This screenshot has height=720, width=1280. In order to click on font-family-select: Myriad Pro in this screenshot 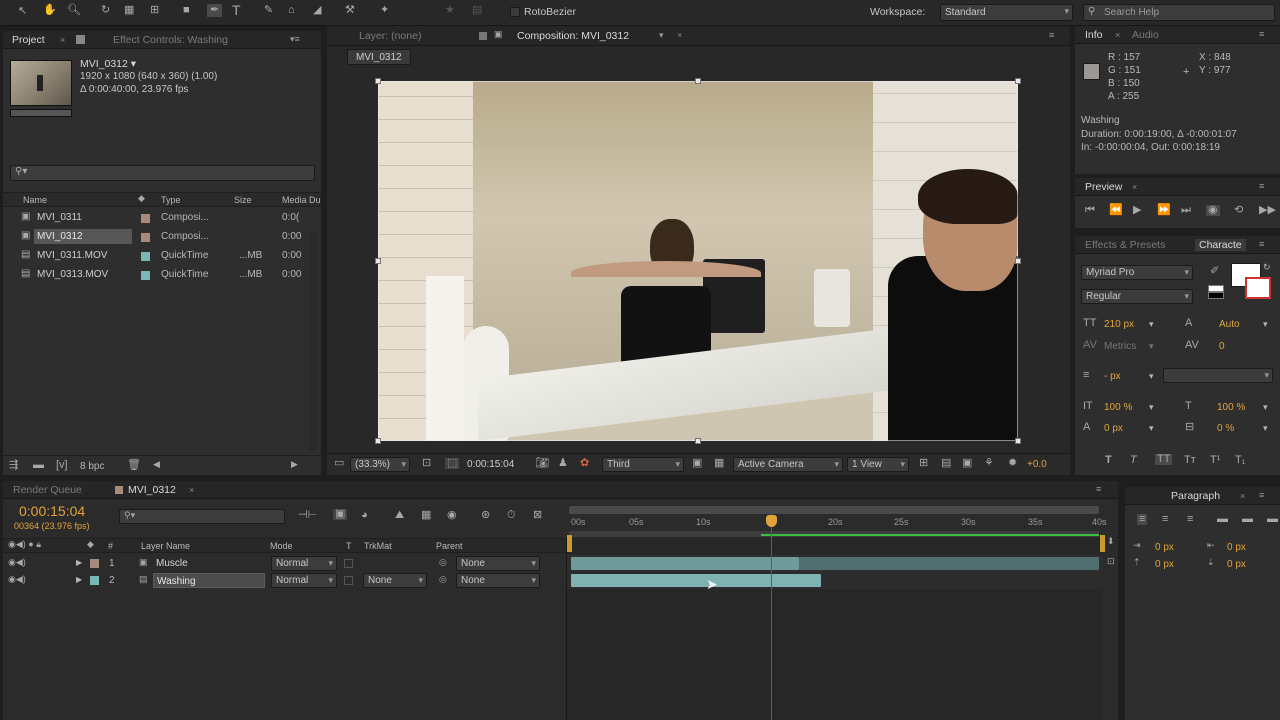, I will do `click(1137, 272)`.